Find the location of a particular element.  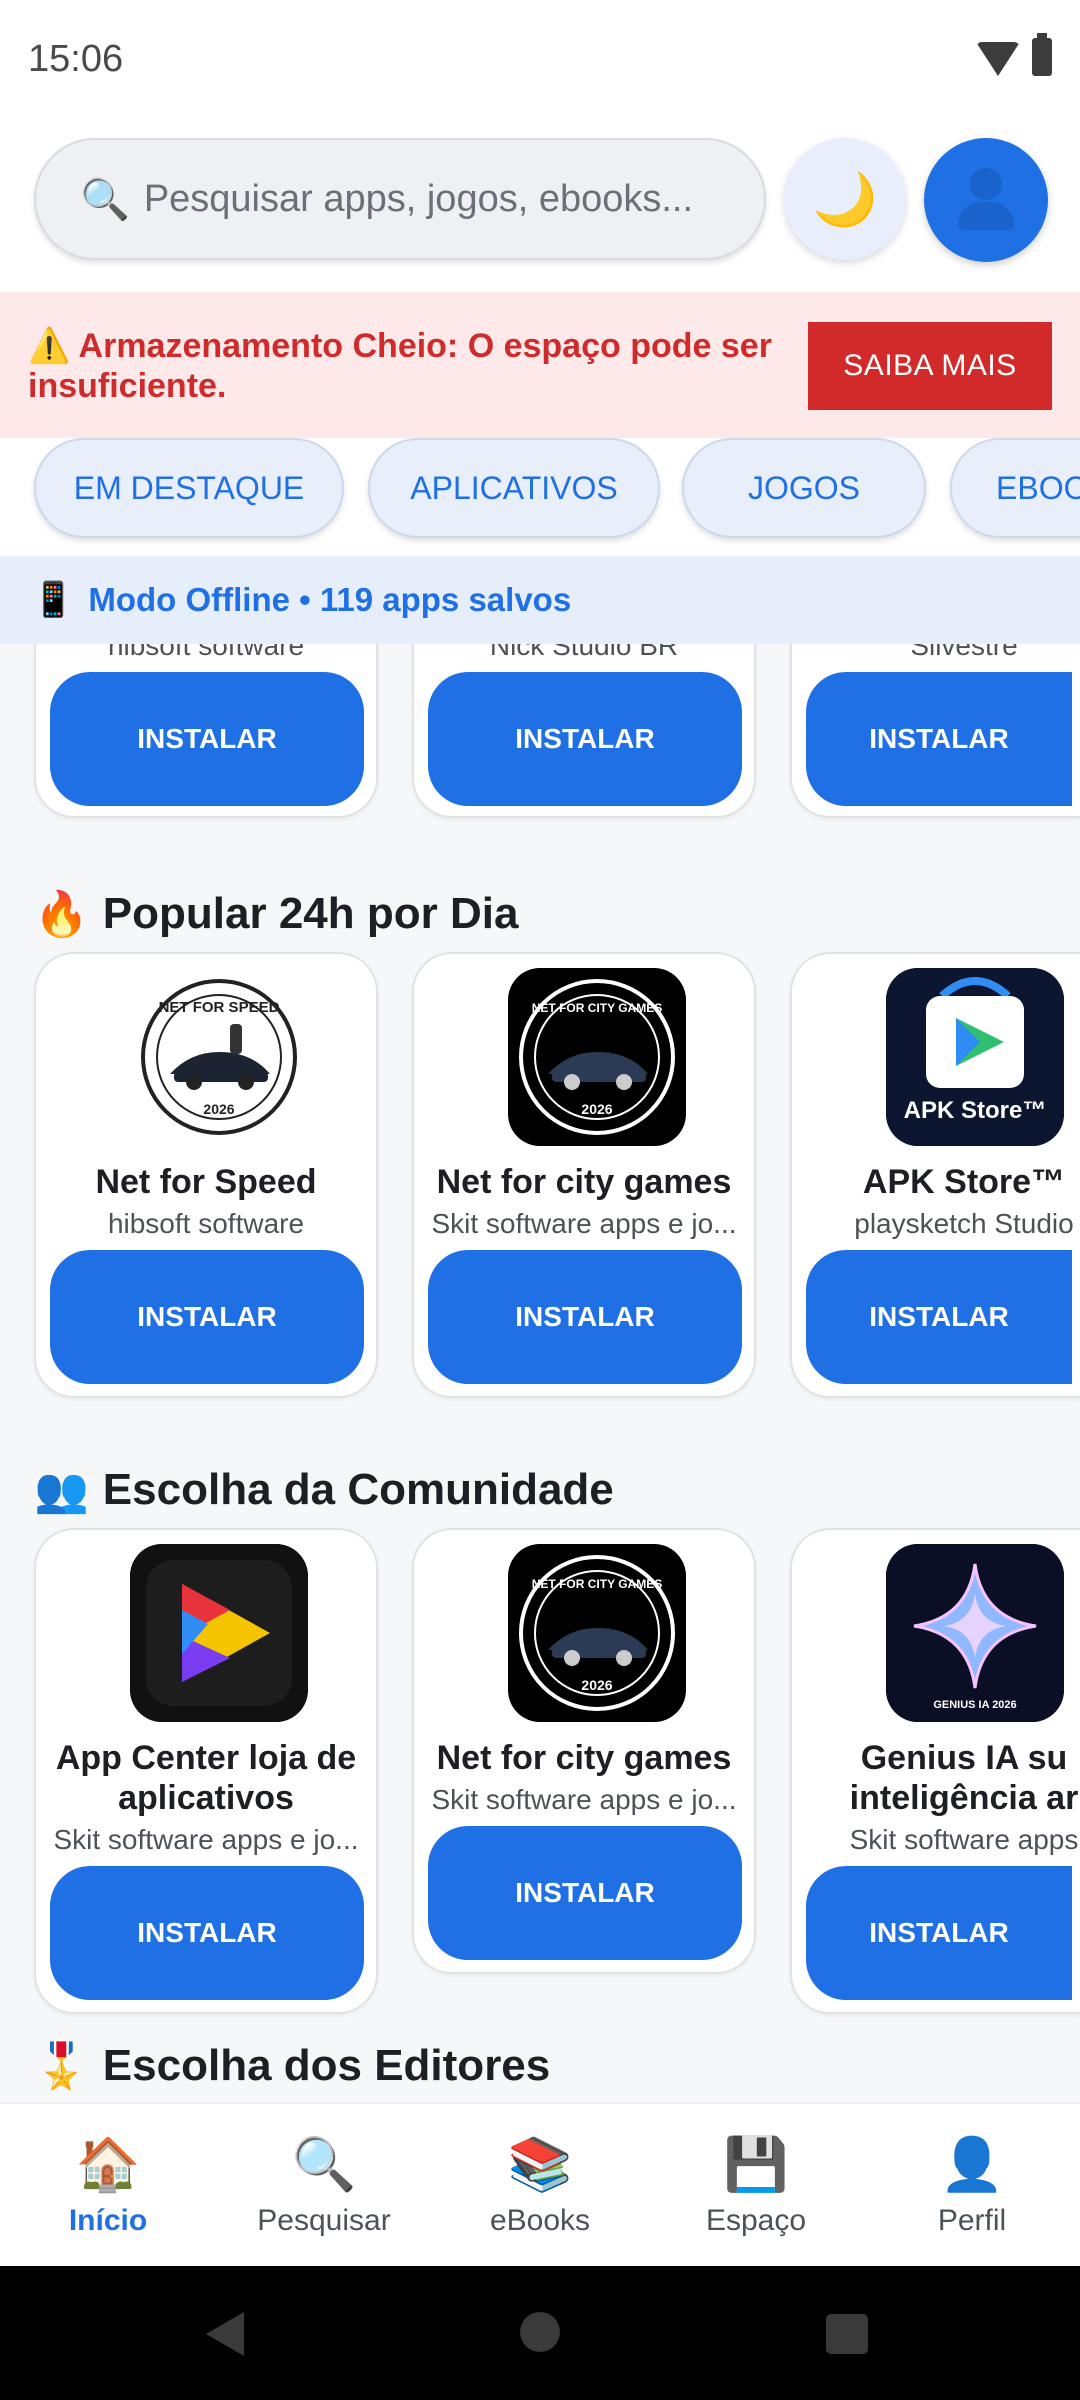

app-developer: hibsoft software is located at coordinates (206, 652).